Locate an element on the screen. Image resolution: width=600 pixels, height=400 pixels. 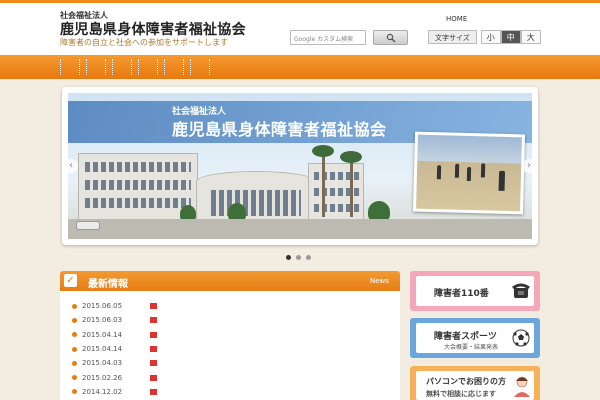
slider-next-button: › is located at coordinates (529, 166).